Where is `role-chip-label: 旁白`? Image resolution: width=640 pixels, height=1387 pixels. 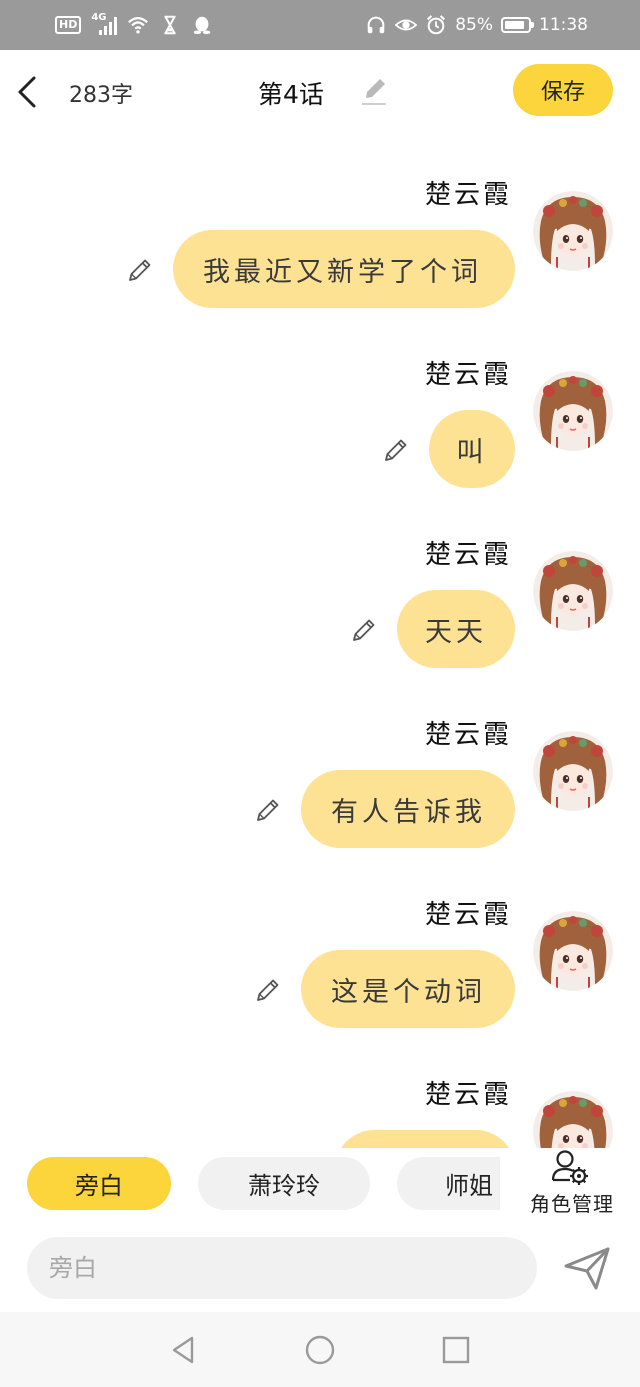 role-chip-label: 旁白 is located at coordinates (99, 1186).